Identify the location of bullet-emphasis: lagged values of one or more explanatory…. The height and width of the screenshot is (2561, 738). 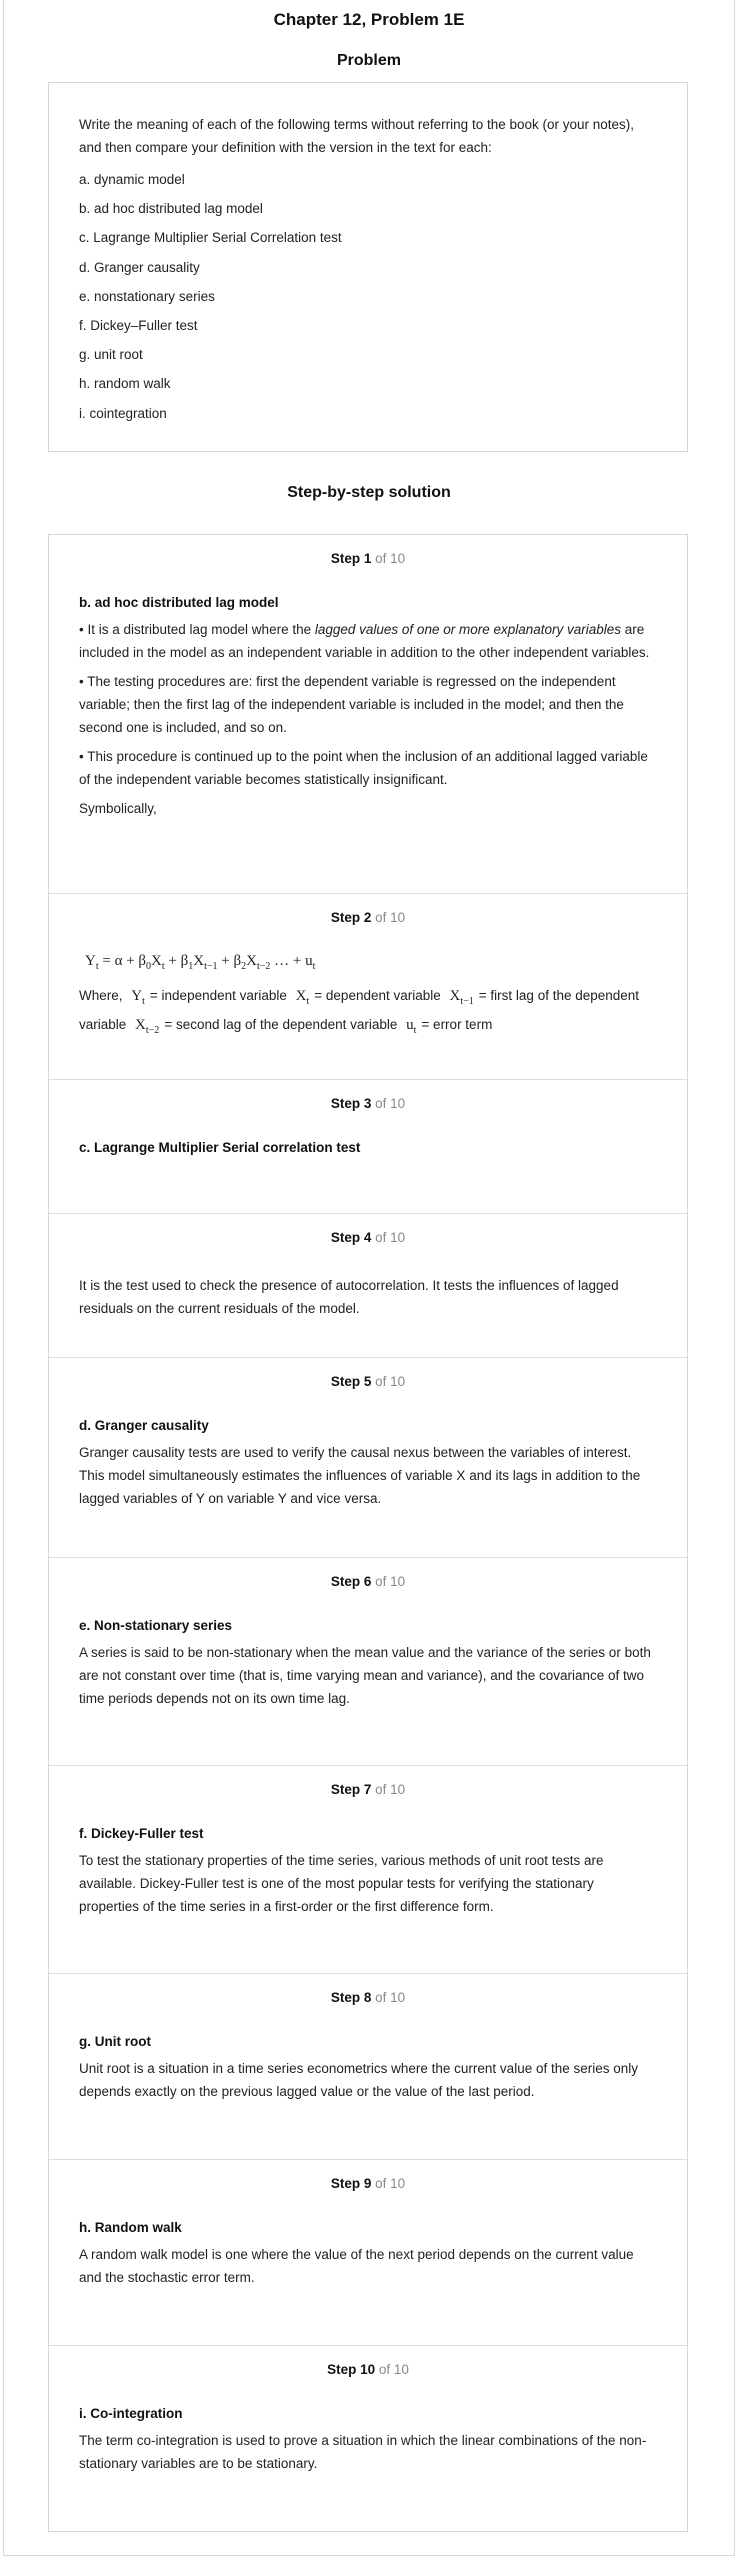
(468, 629).